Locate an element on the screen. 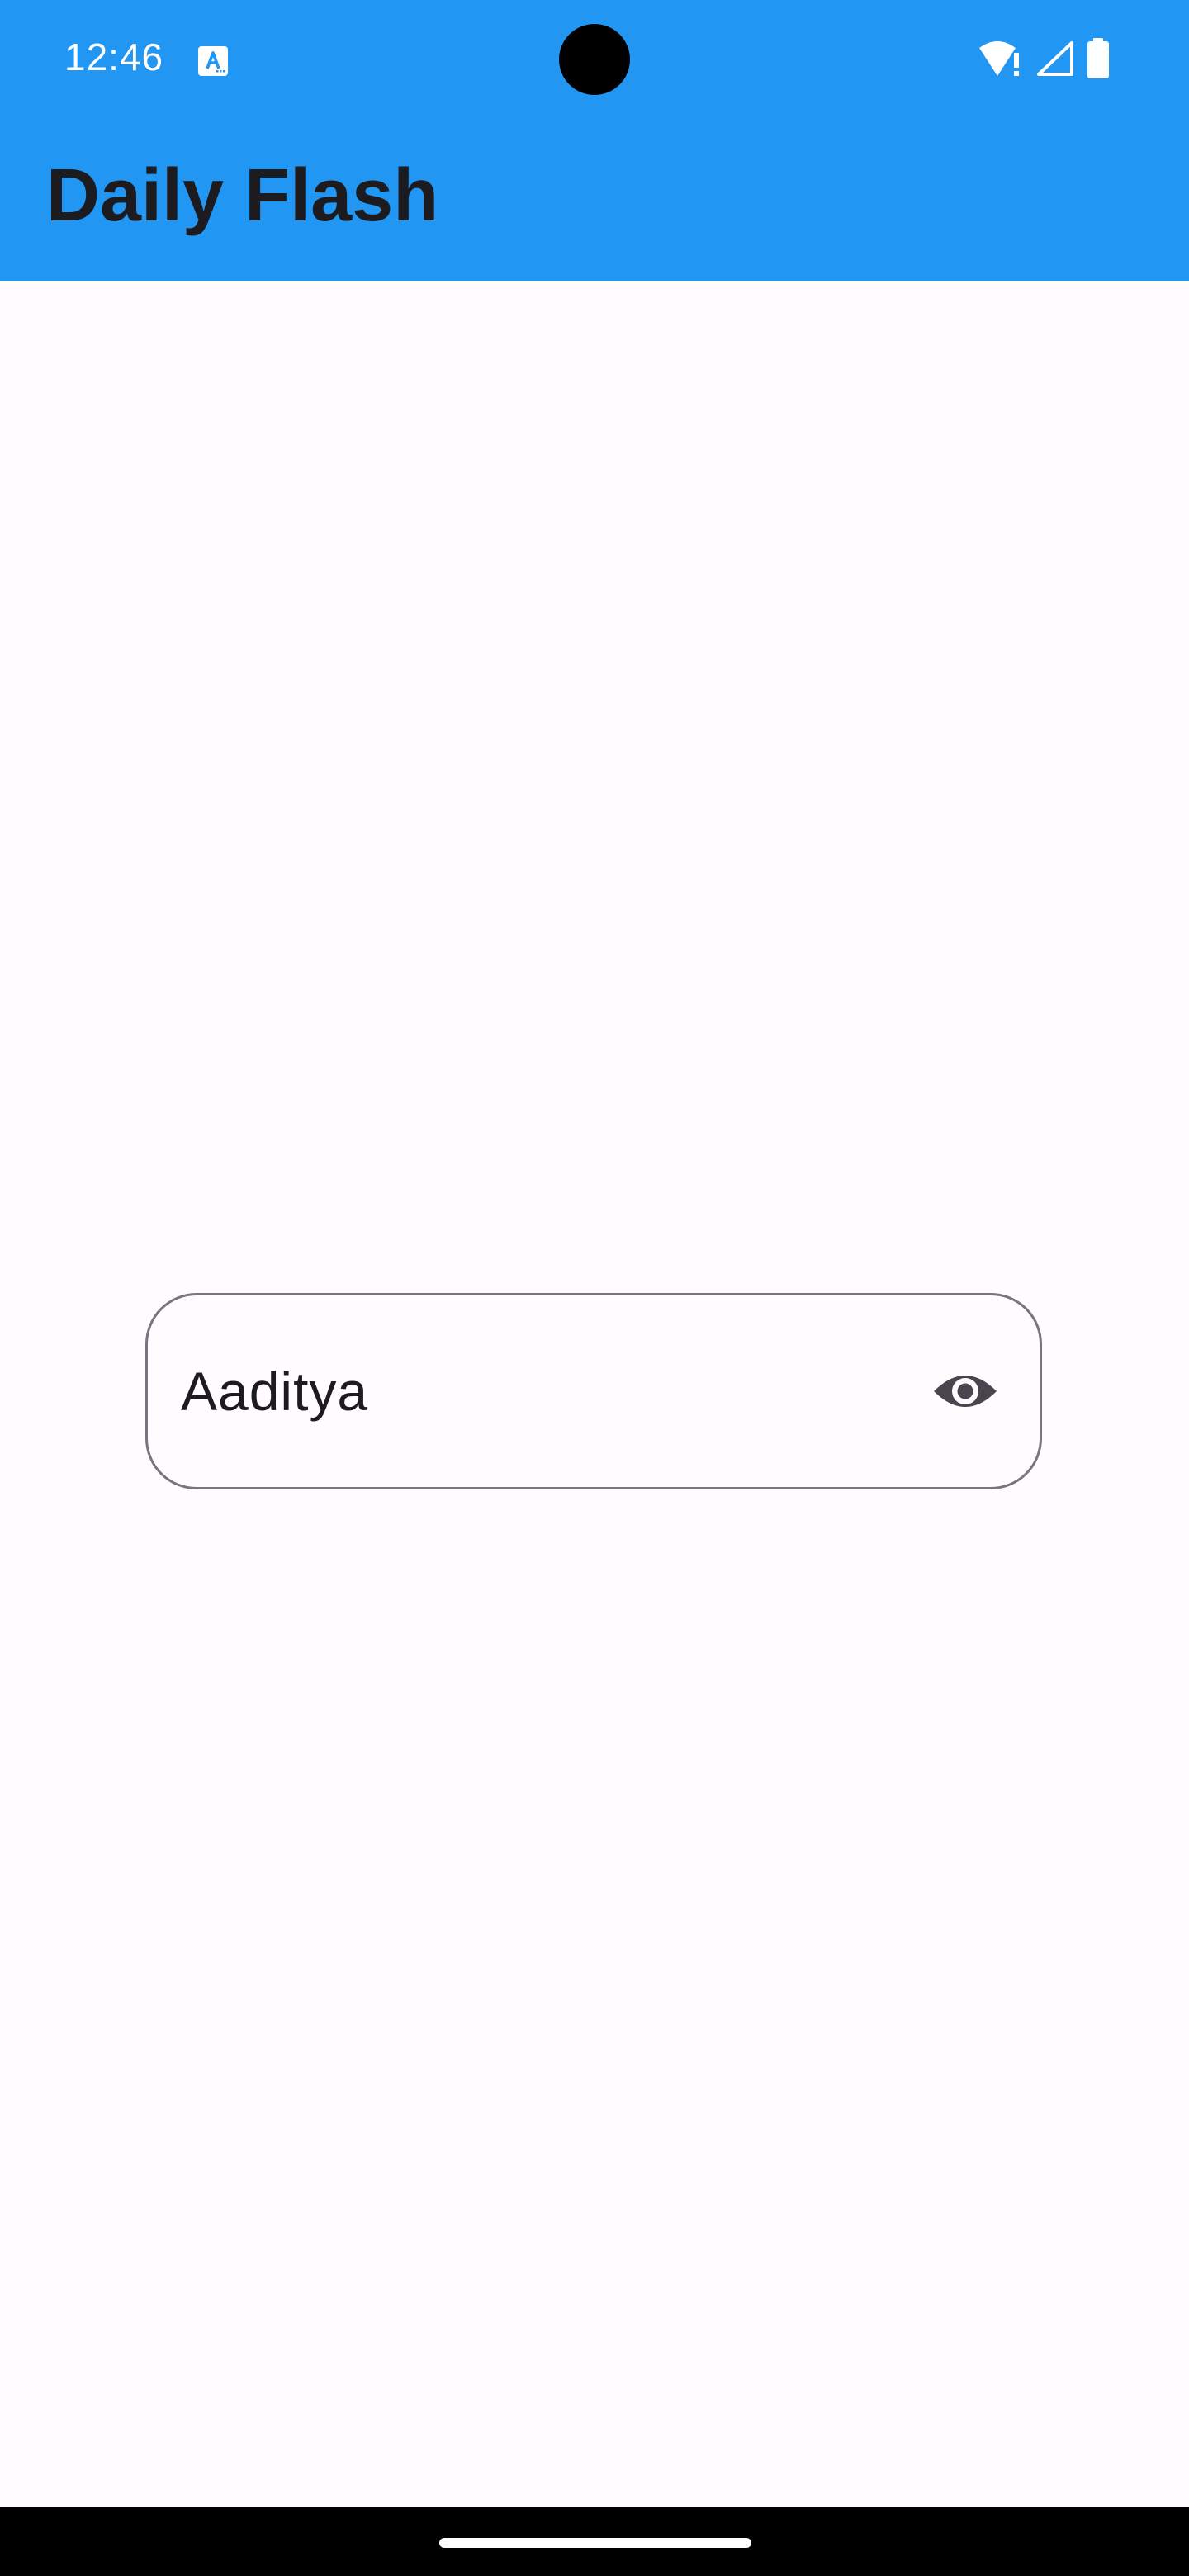 The height and width of the screenshot is (2576, 1189). eye-visibility-icon is located at coordinates (965, 1391).